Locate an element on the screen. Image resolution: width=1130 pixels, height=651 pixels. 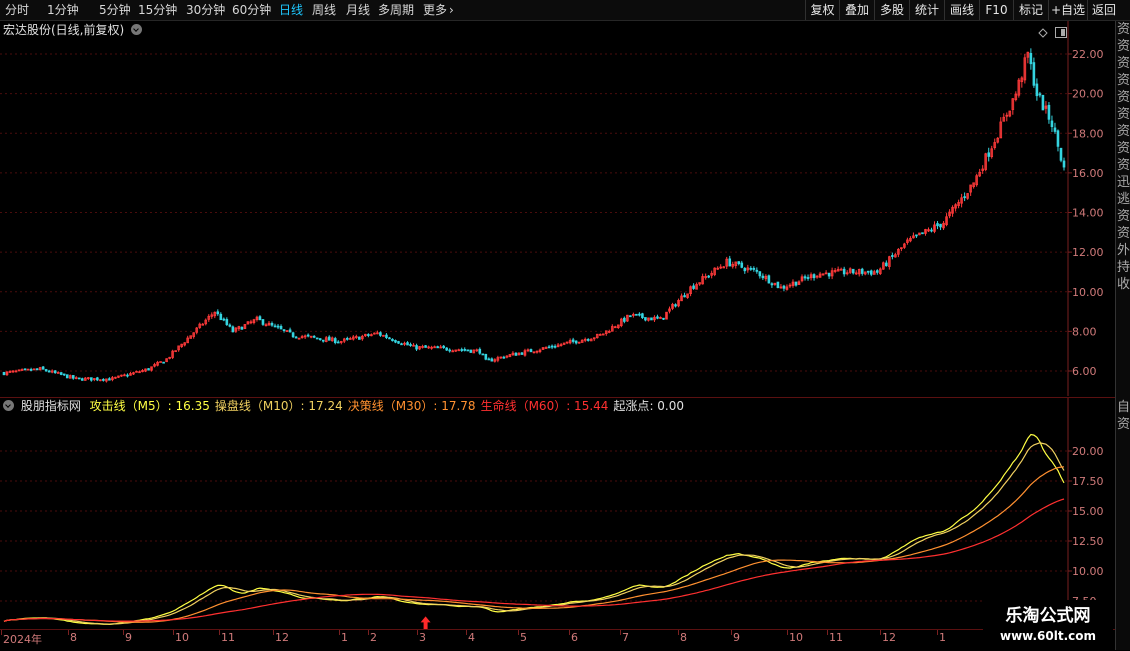
statistics-button: 统计 is located at coordinates (926, 10).